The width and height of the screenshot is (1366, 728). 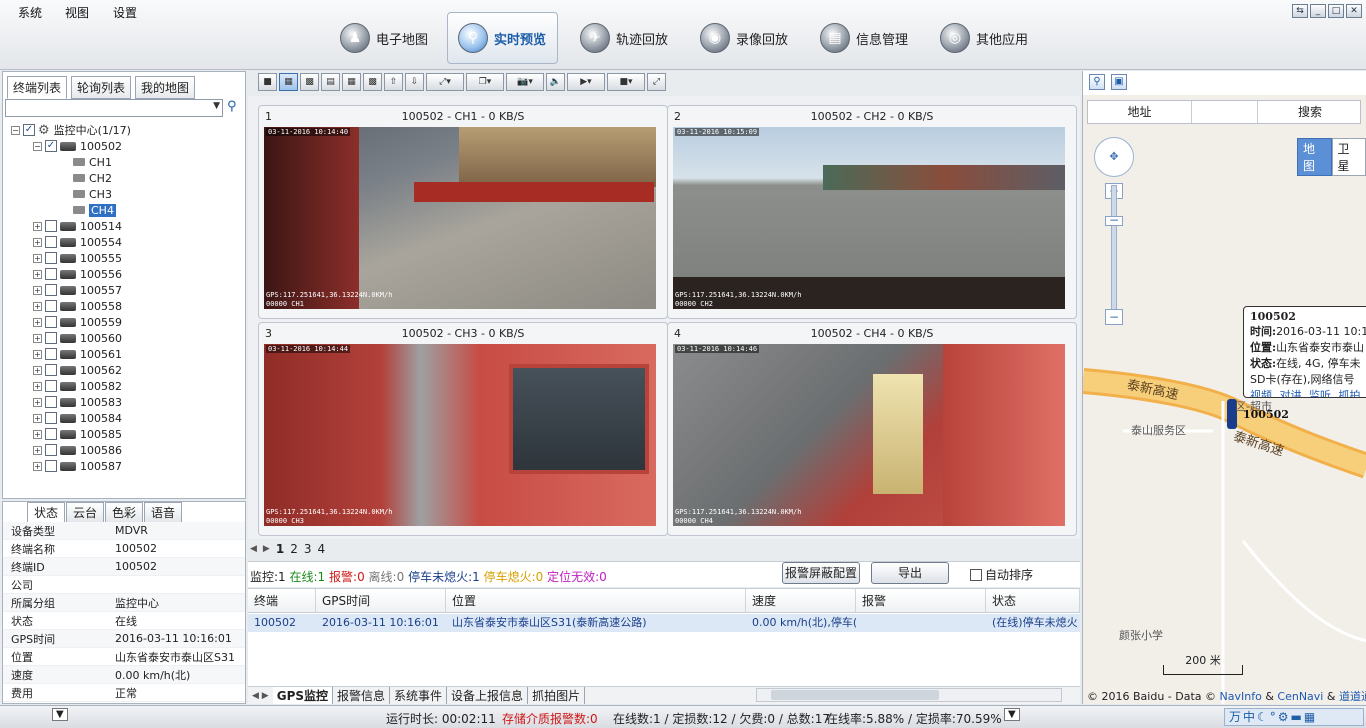 What do you see at coordinates (445, 82) in the screenshot?
I see `fit-window-icon: ⤢▾` at bounding box center [445, 82].